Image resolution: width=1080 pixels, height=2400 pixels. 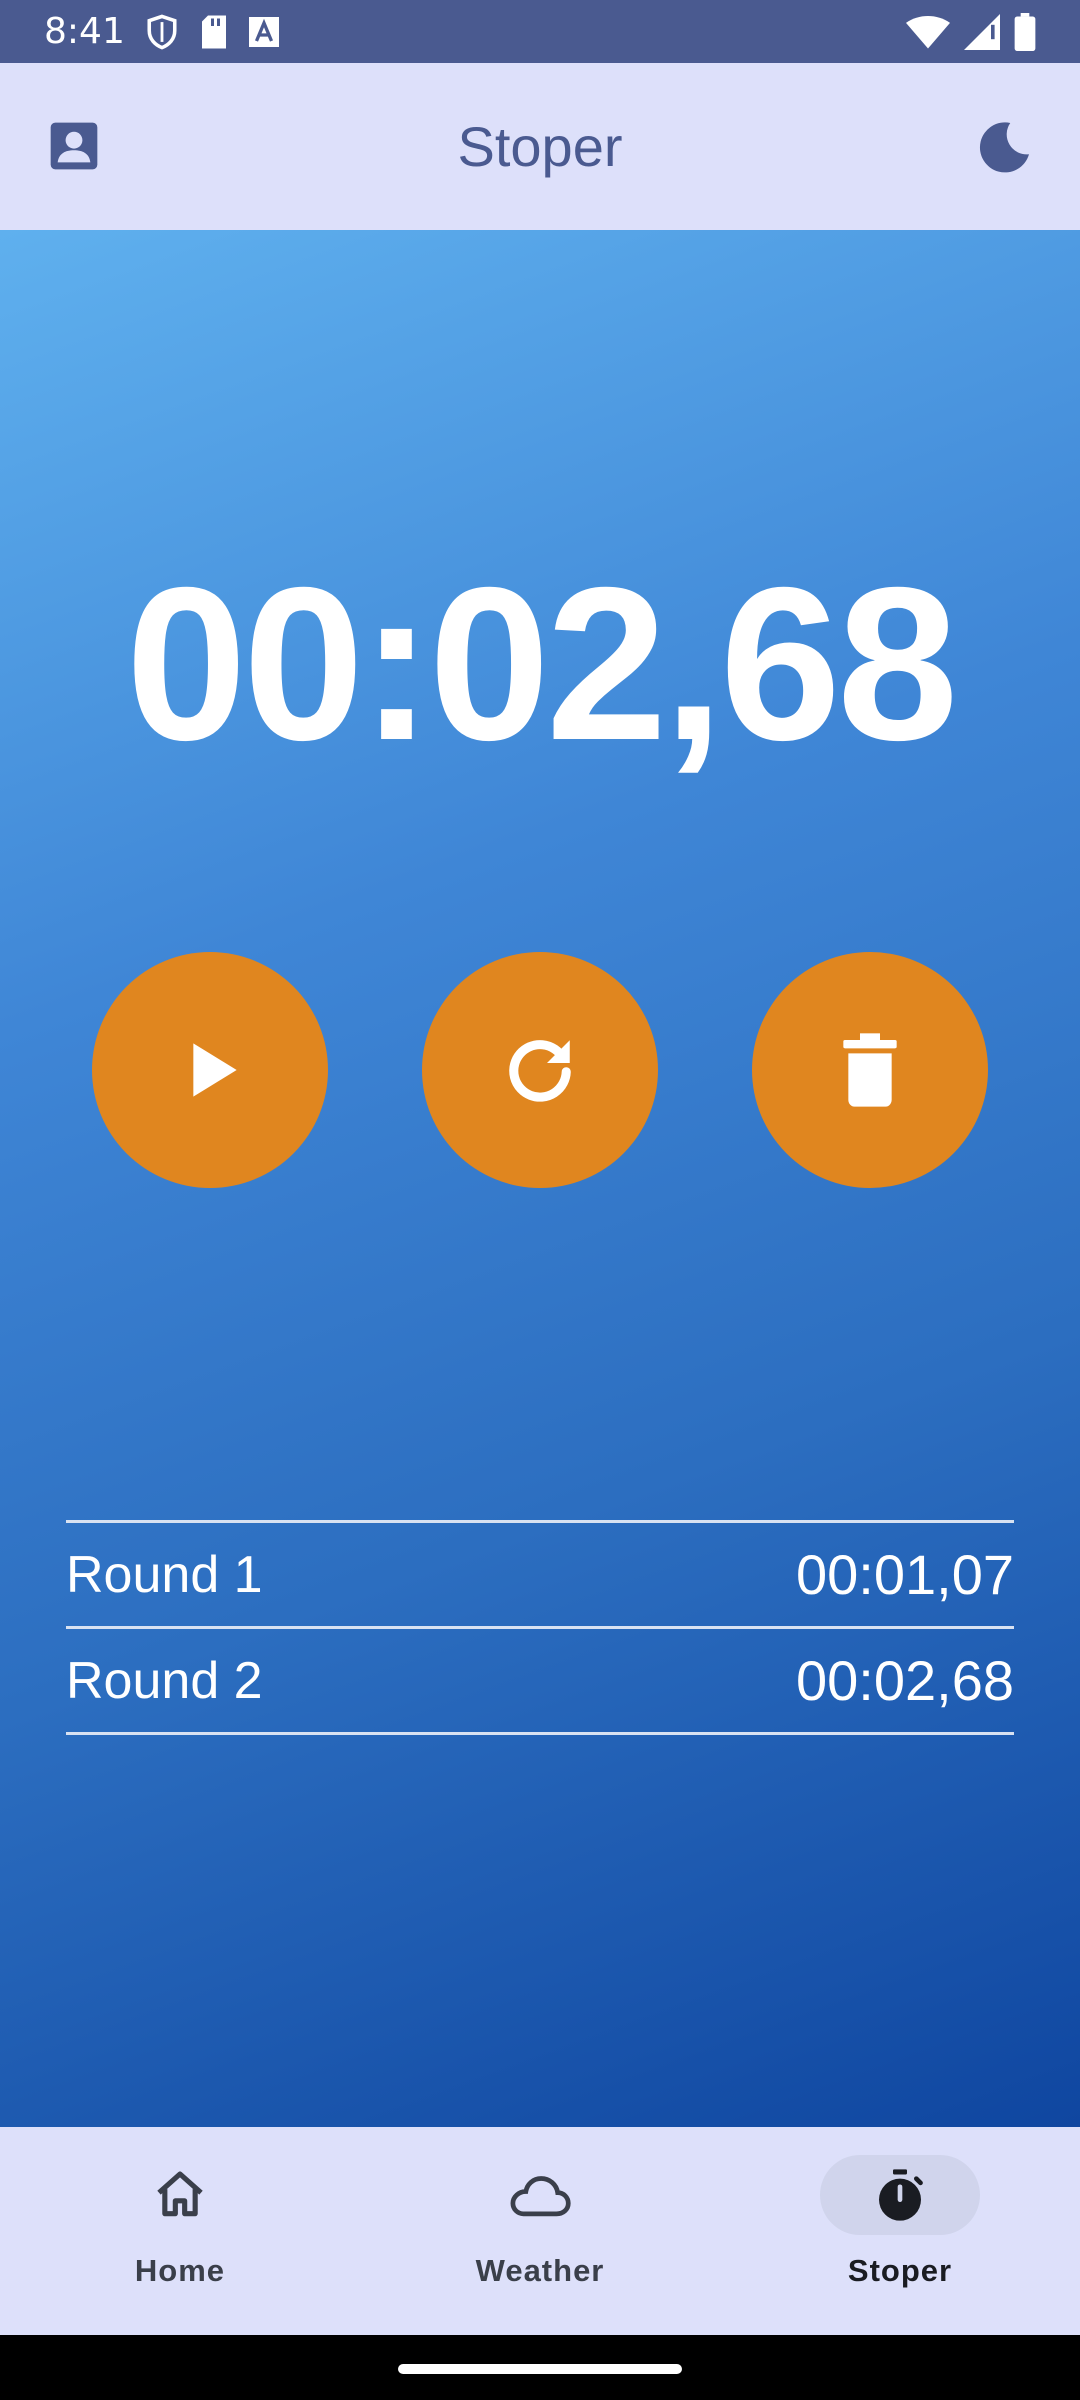 I want to click on profile-button, so click(x=74, y=146).